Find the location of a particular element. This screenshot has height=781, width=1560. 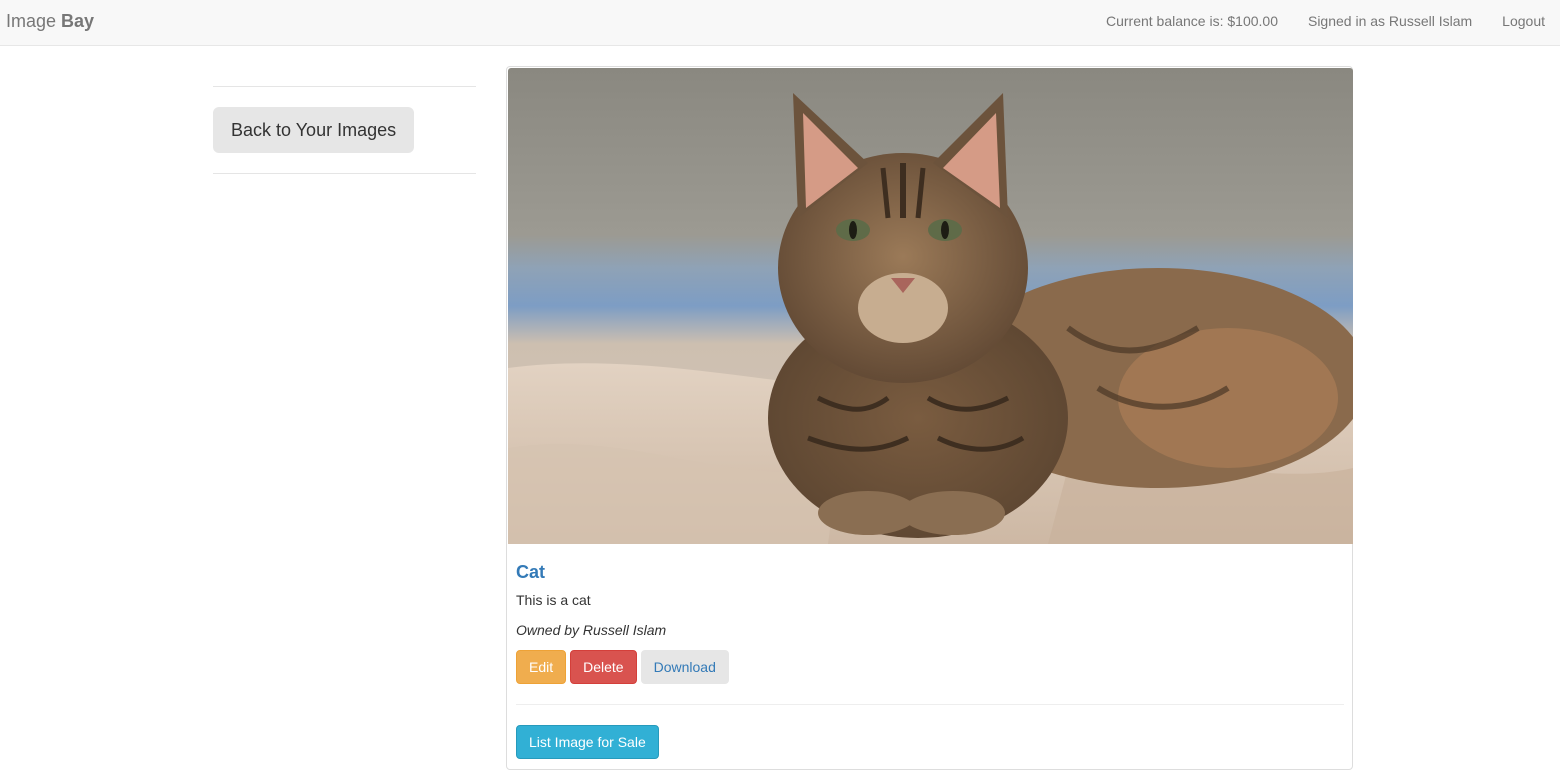

brand-logo: Image Bay is located at coordinates (50, 21).